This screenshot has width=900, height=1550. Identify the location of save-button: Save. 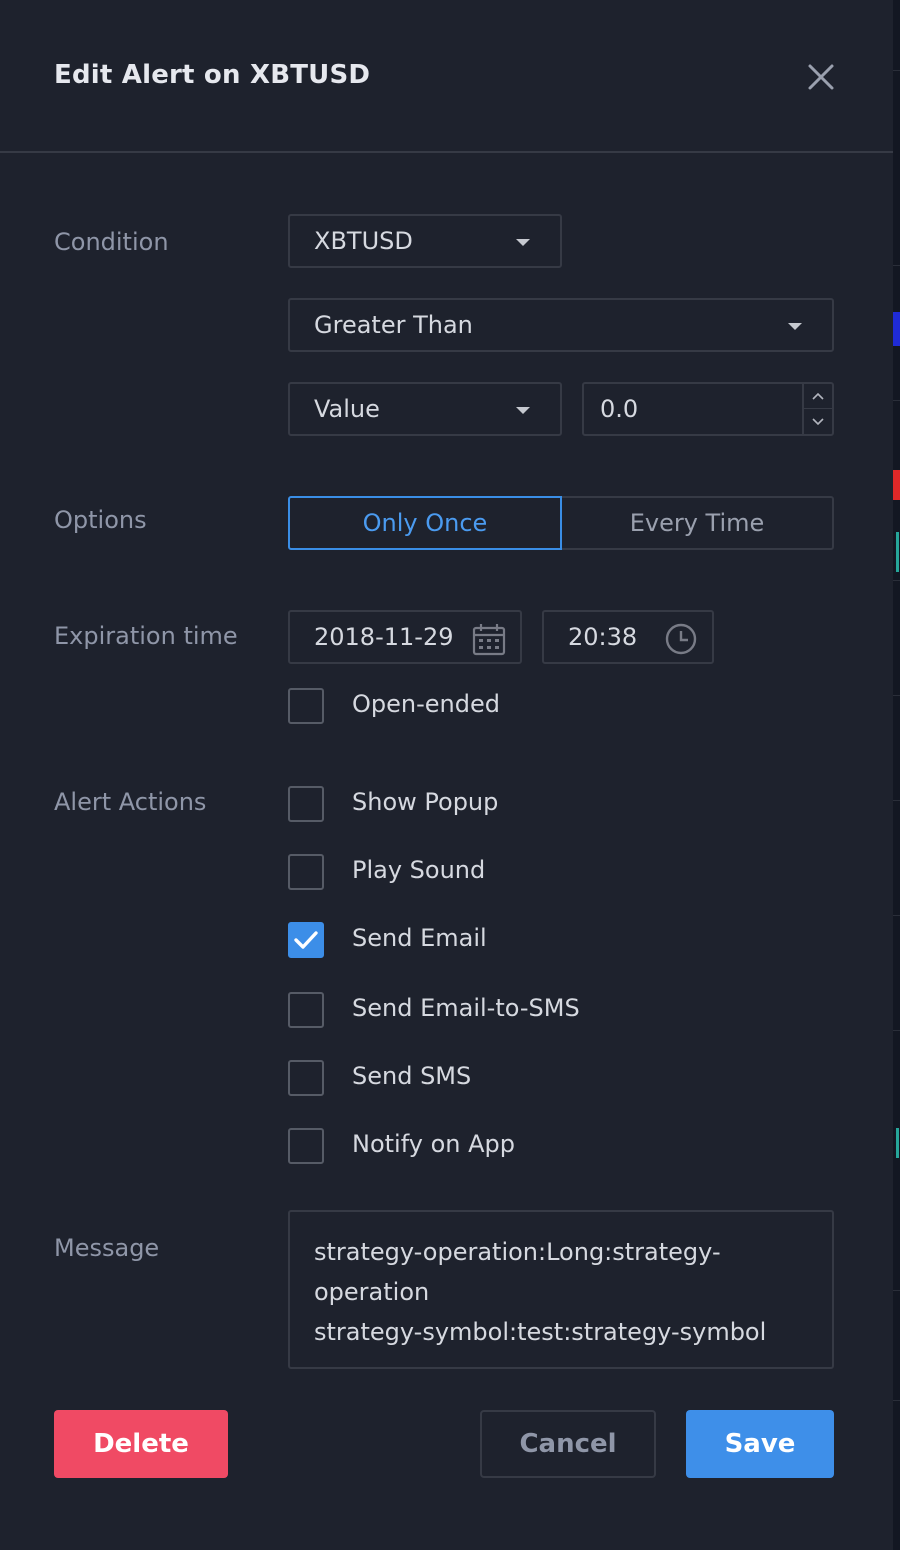
(760, 1444).